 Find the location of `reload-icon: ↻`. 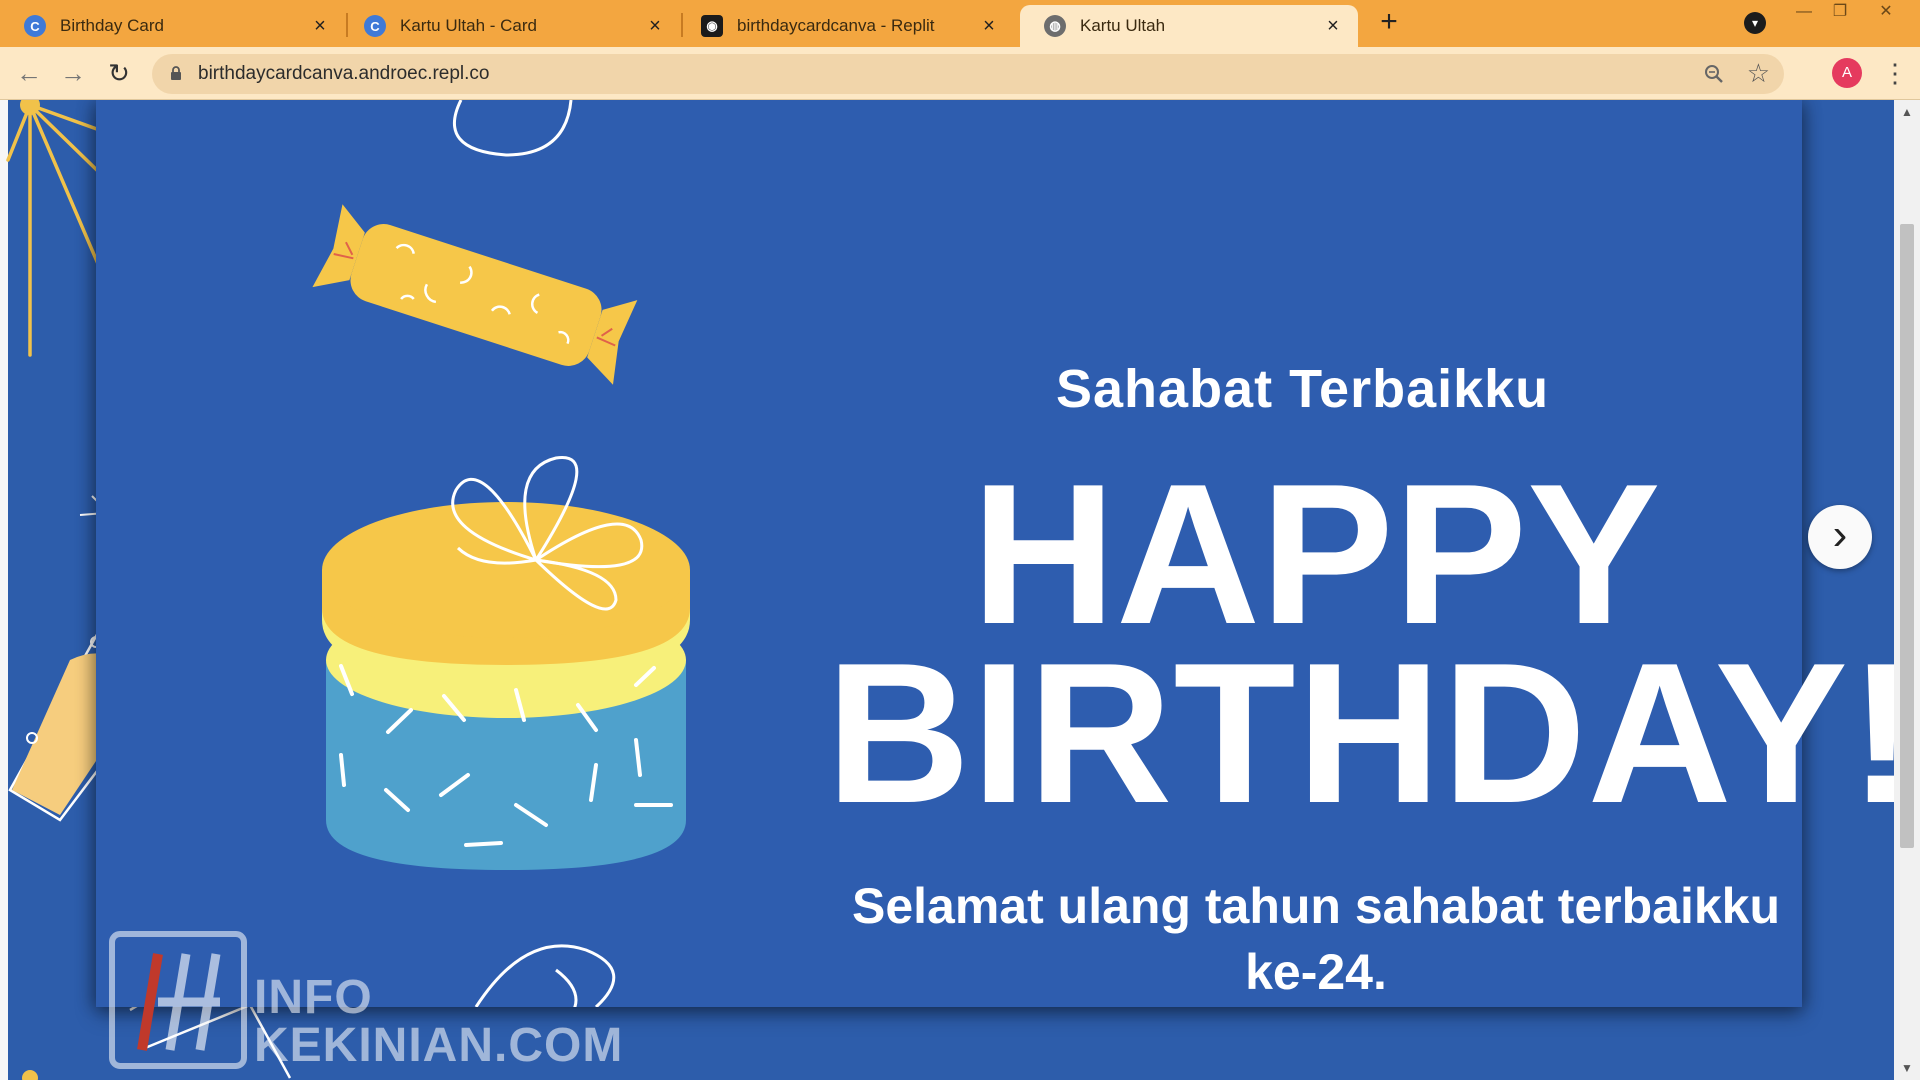

reload-icon: ↻ is located at coordinates (119, 74).